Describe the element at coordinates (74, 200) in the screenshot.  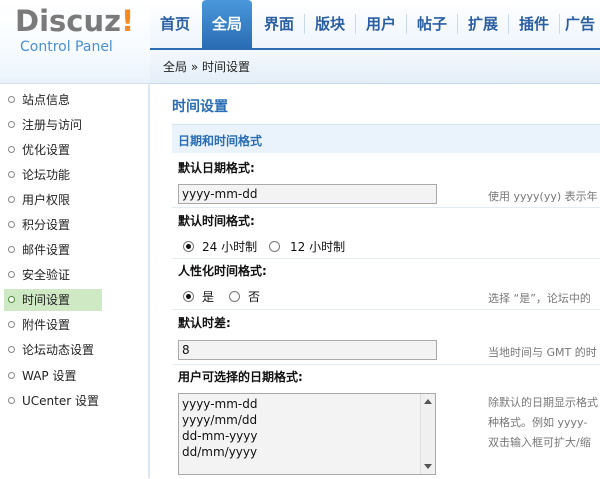
I see `sidebar-item-permissions: 用户权限` at that location.